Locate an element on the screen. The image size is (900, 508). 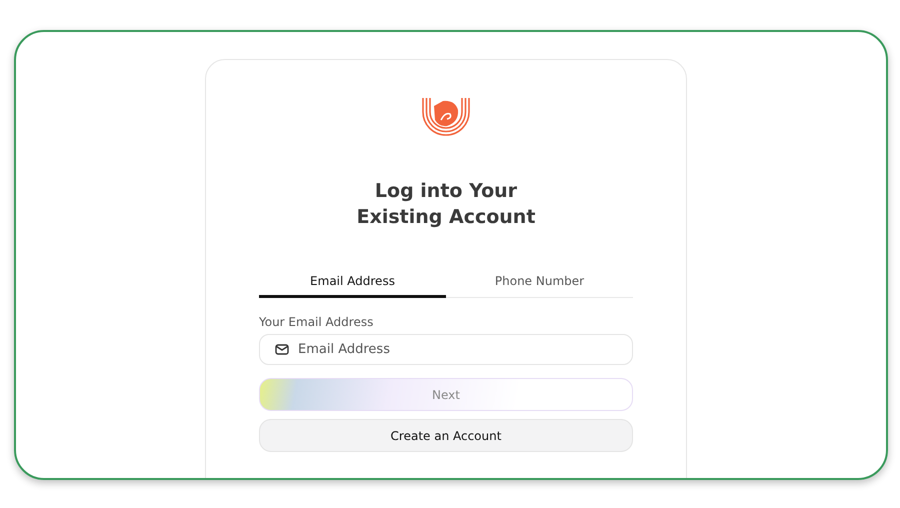
email-field: Email Address is located at coordinates (446, 349).